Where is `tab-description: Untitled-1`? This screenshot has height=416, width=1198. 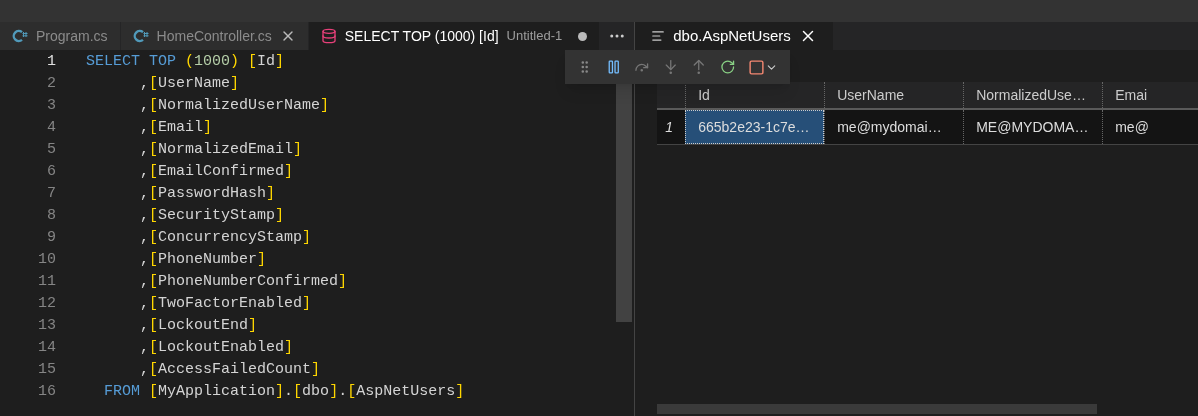
tab-description: Untitled-1 is located at coordinates (534, 36).